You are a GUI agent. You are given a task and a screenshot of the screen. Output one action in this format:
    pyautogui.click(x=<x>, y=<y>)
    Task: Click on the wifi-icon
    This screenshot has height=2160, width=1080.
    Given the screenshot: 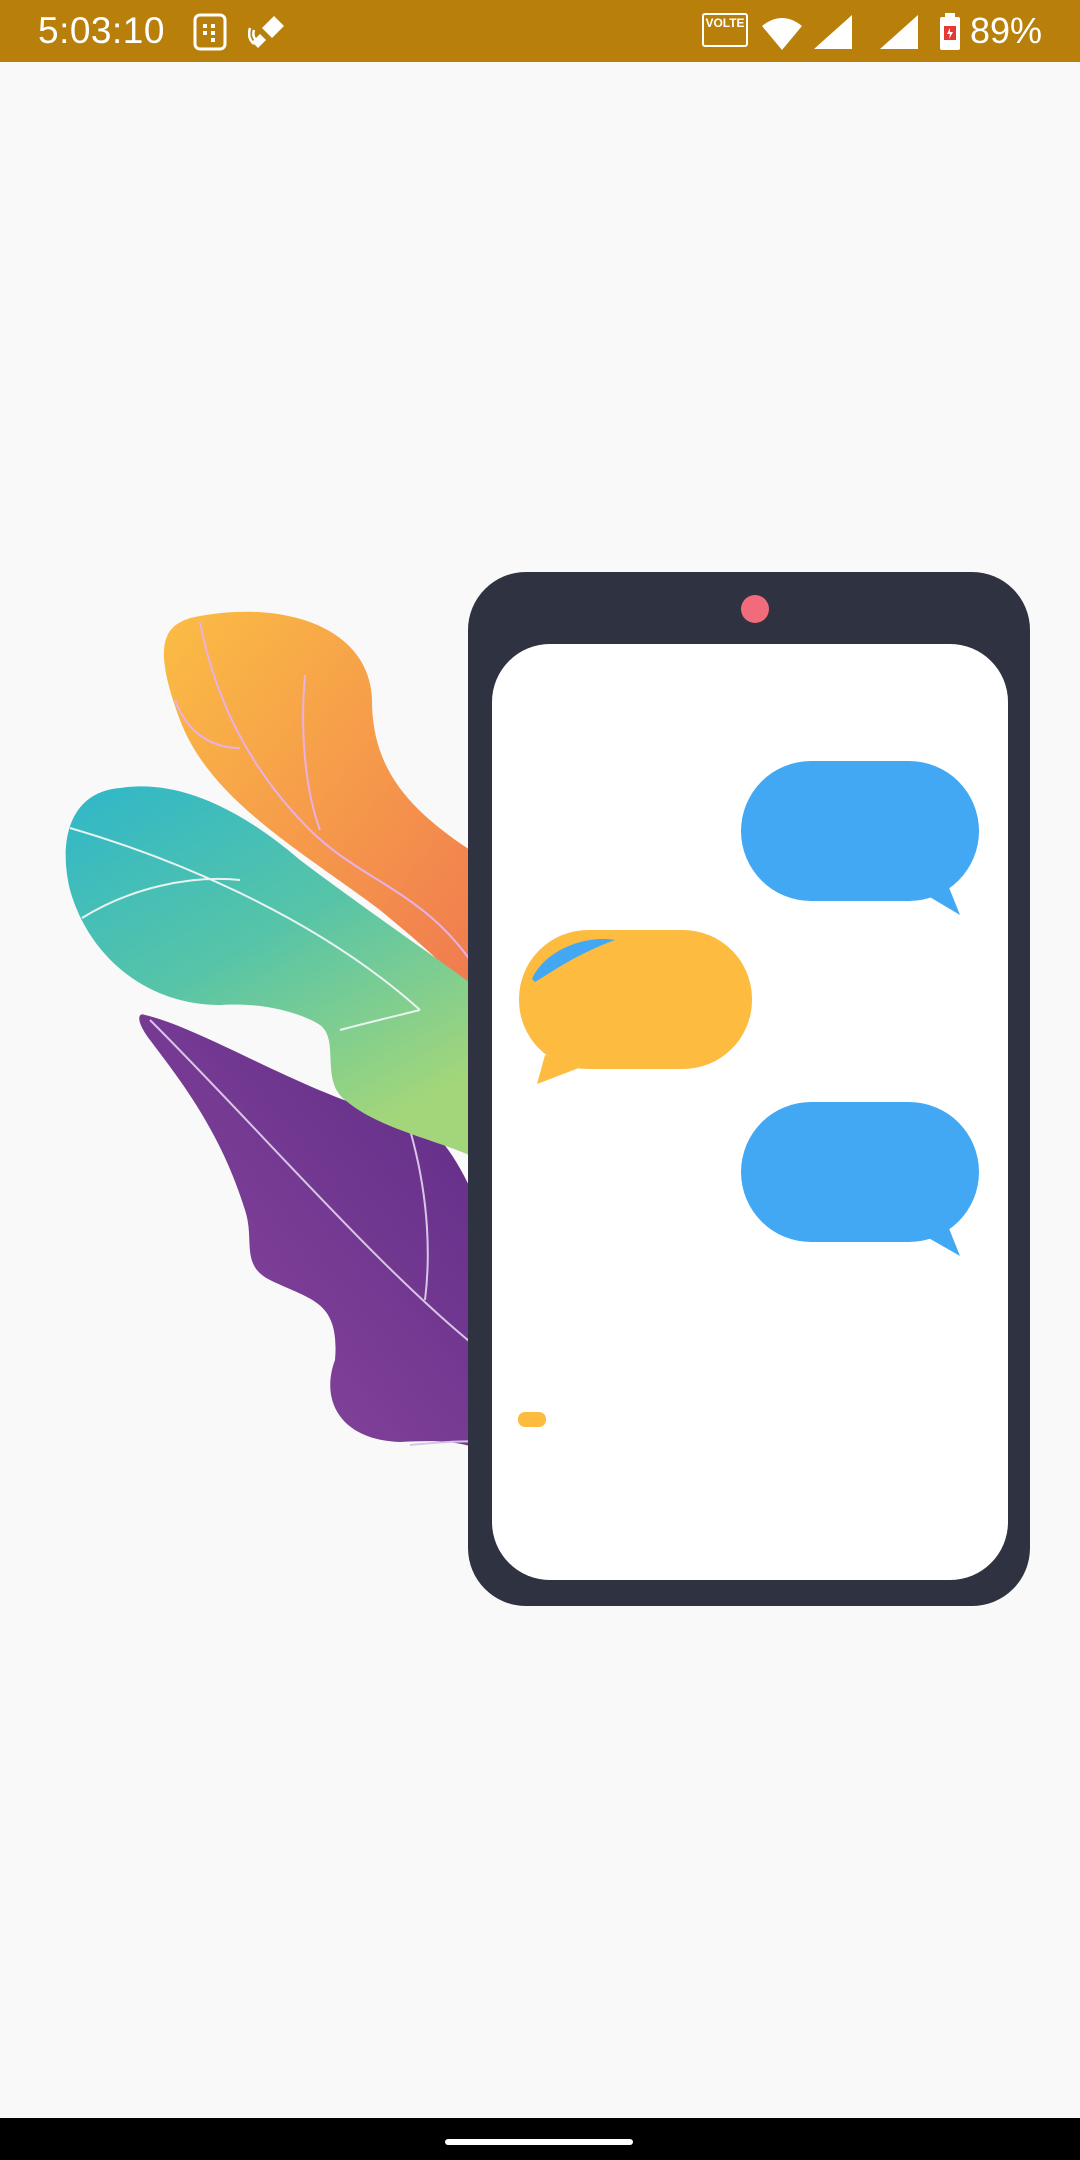 What is the action you would take?
    pyautogui.click(x=782, y=34)
    